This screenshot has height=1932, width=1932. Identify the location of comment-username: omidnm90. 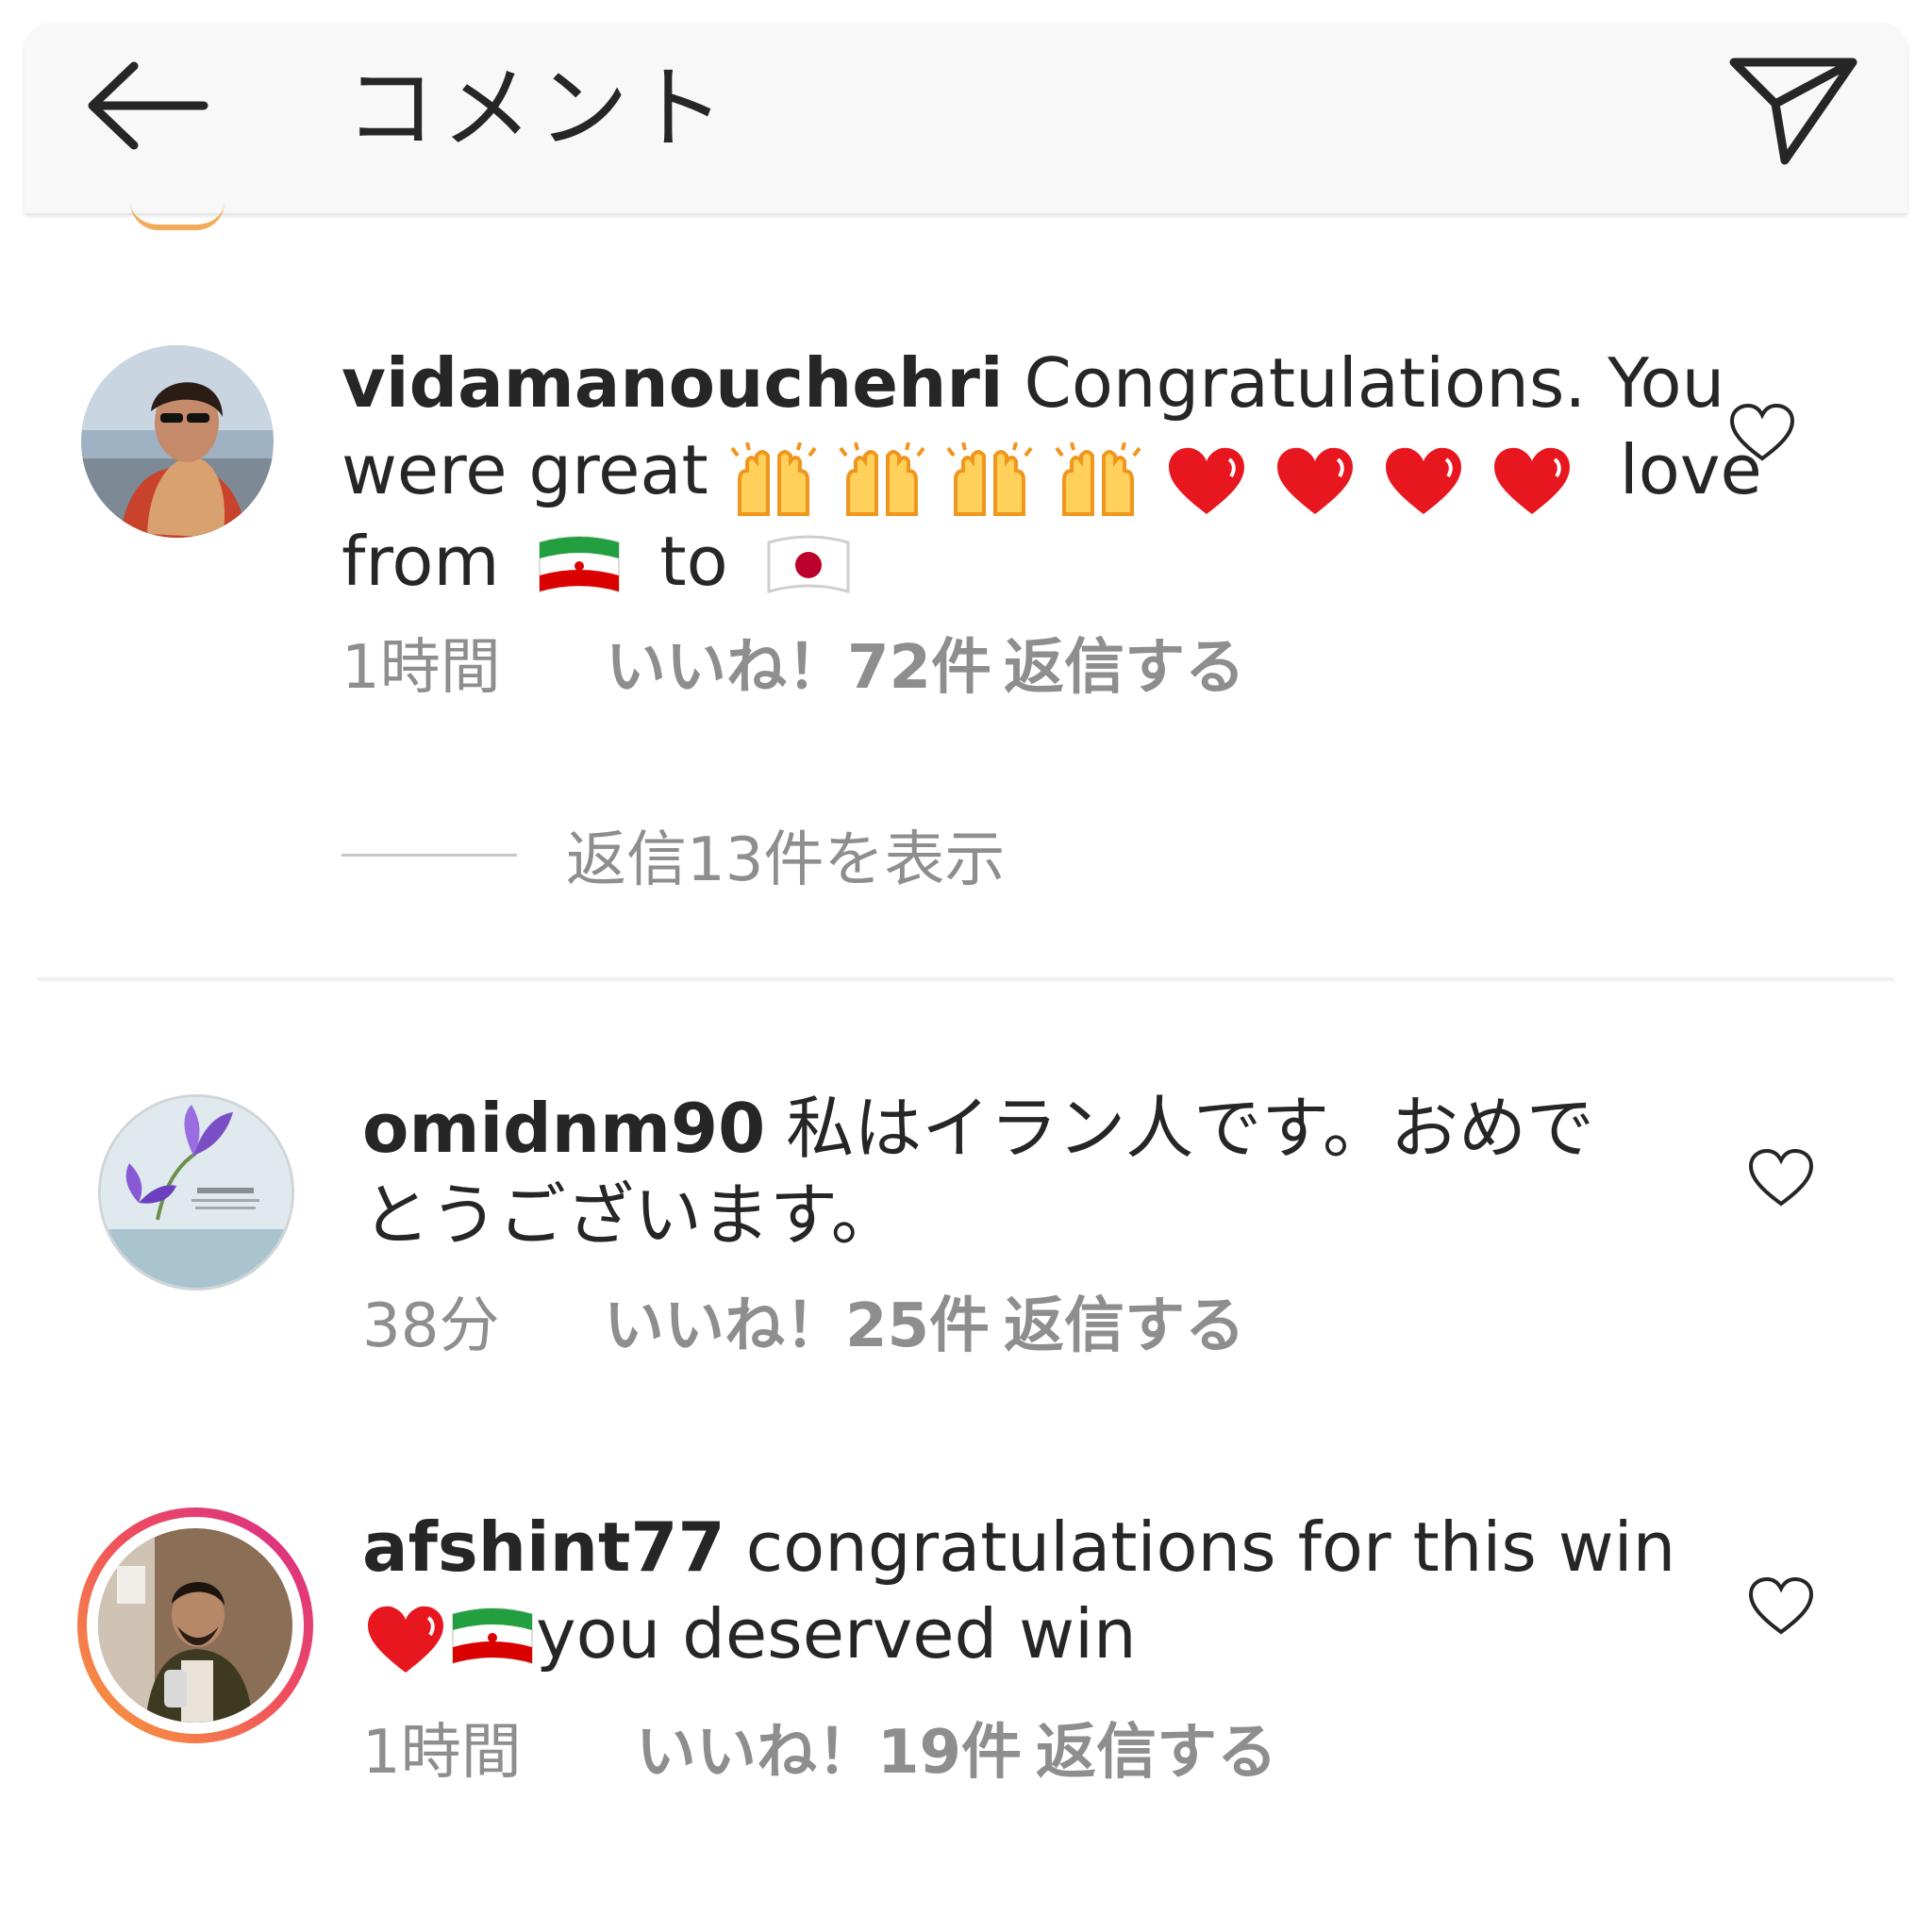
(563, 1128).